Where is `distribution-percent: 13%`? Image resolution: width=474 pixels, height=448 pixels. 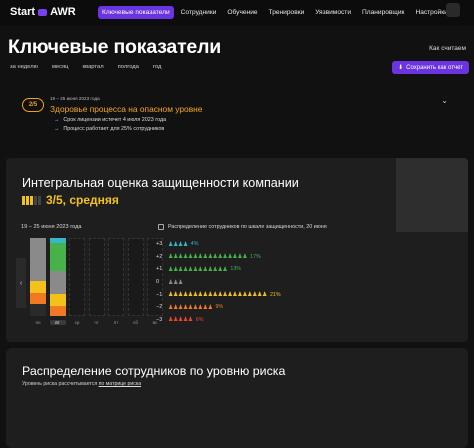
distribution-percent: 13% is located at coordinates (235, 269).